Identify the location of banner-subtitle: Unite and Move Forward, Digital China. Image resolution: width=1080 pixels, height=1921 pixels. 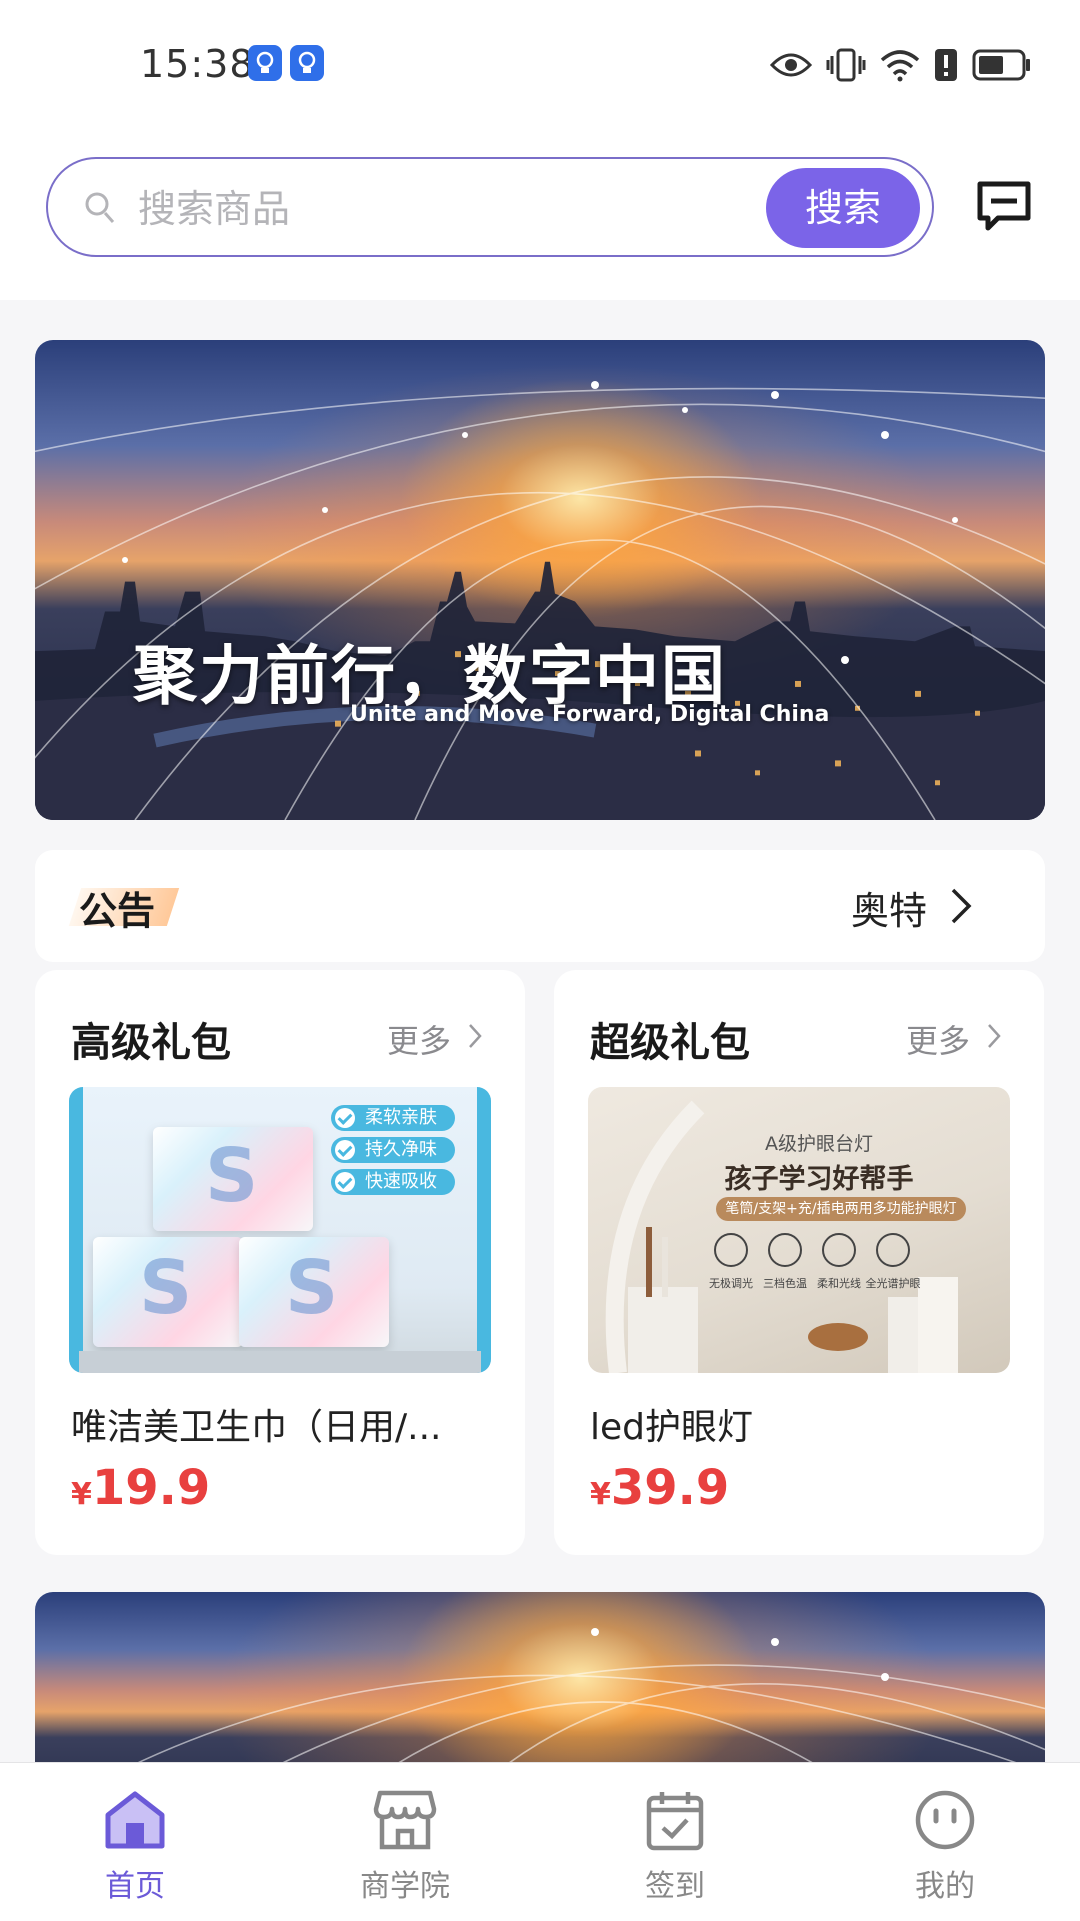
(590, 714).